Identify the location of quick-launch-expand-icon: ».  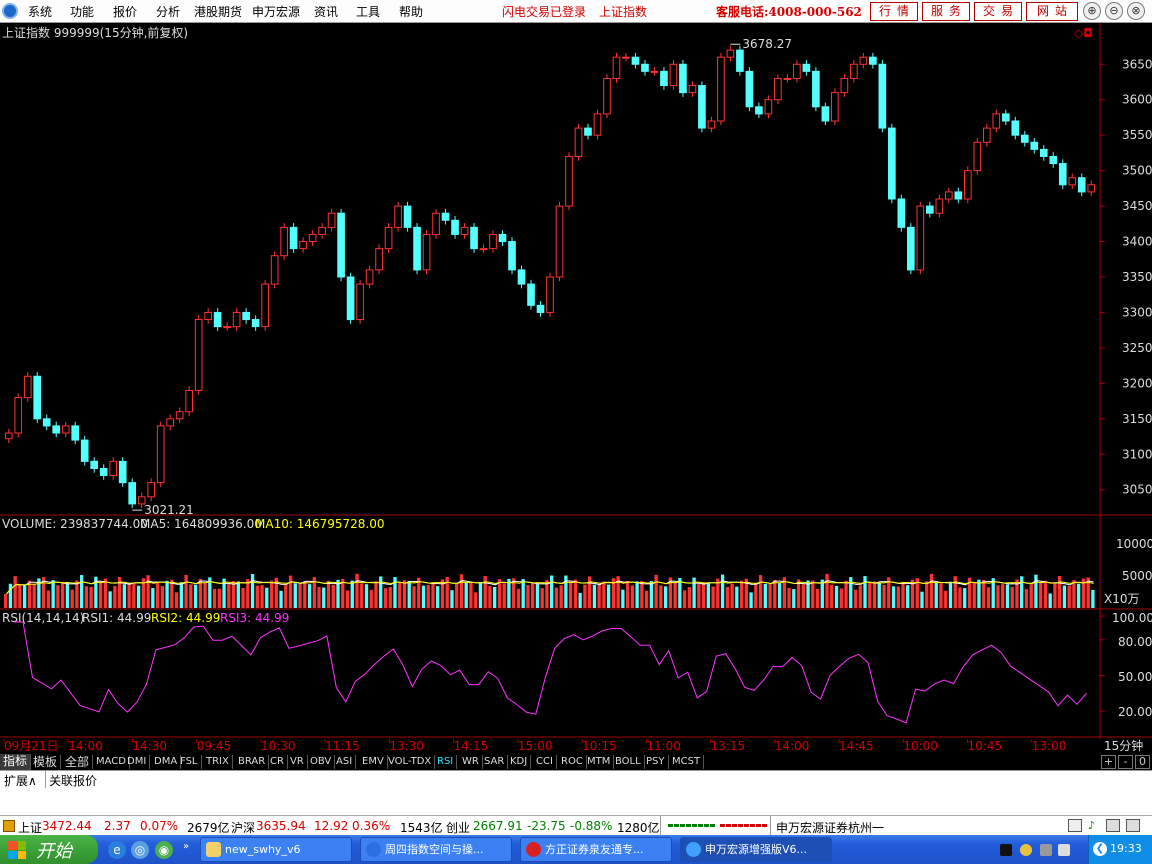
(186, 846).